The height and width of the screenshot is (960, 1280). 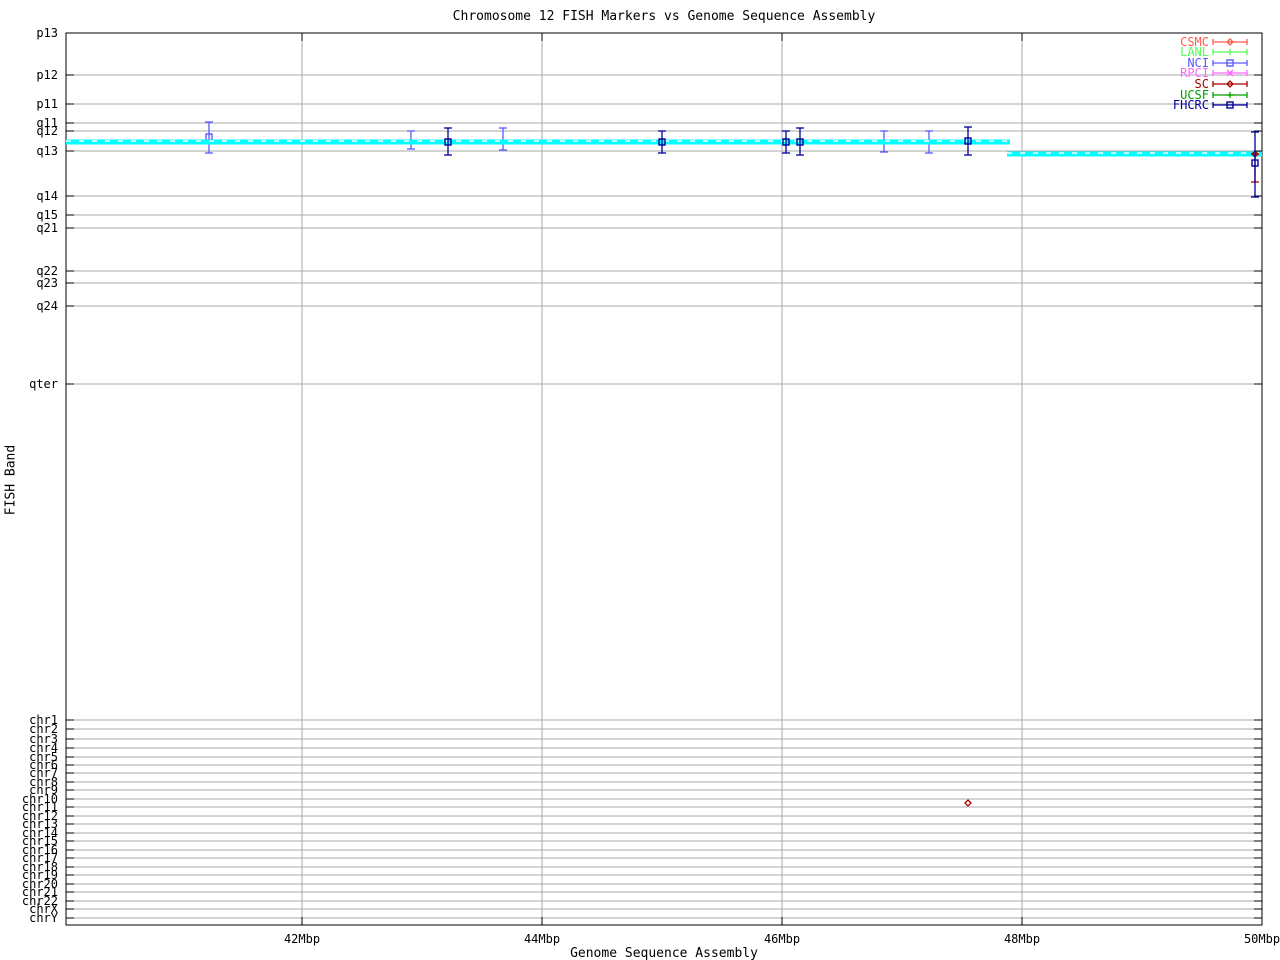 What do you see at coordinates (47, 215) in the screenshot?
I see `y-tick-label-q15: q15` at bounding box center [47, 215].